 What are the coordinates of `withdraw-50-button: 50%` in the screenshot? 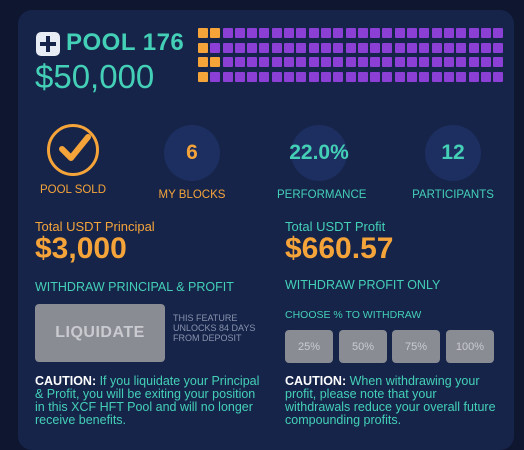 It's located at (363, 346).